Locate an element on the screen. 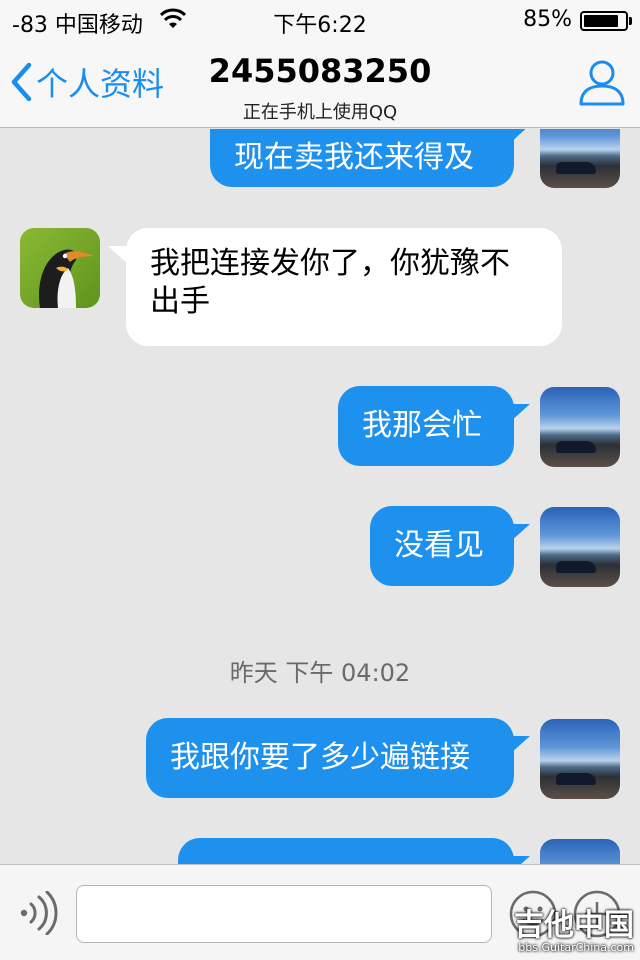 The width and height of the screenshot is (640, 960). user-icon is located at coordinates (602, 83).